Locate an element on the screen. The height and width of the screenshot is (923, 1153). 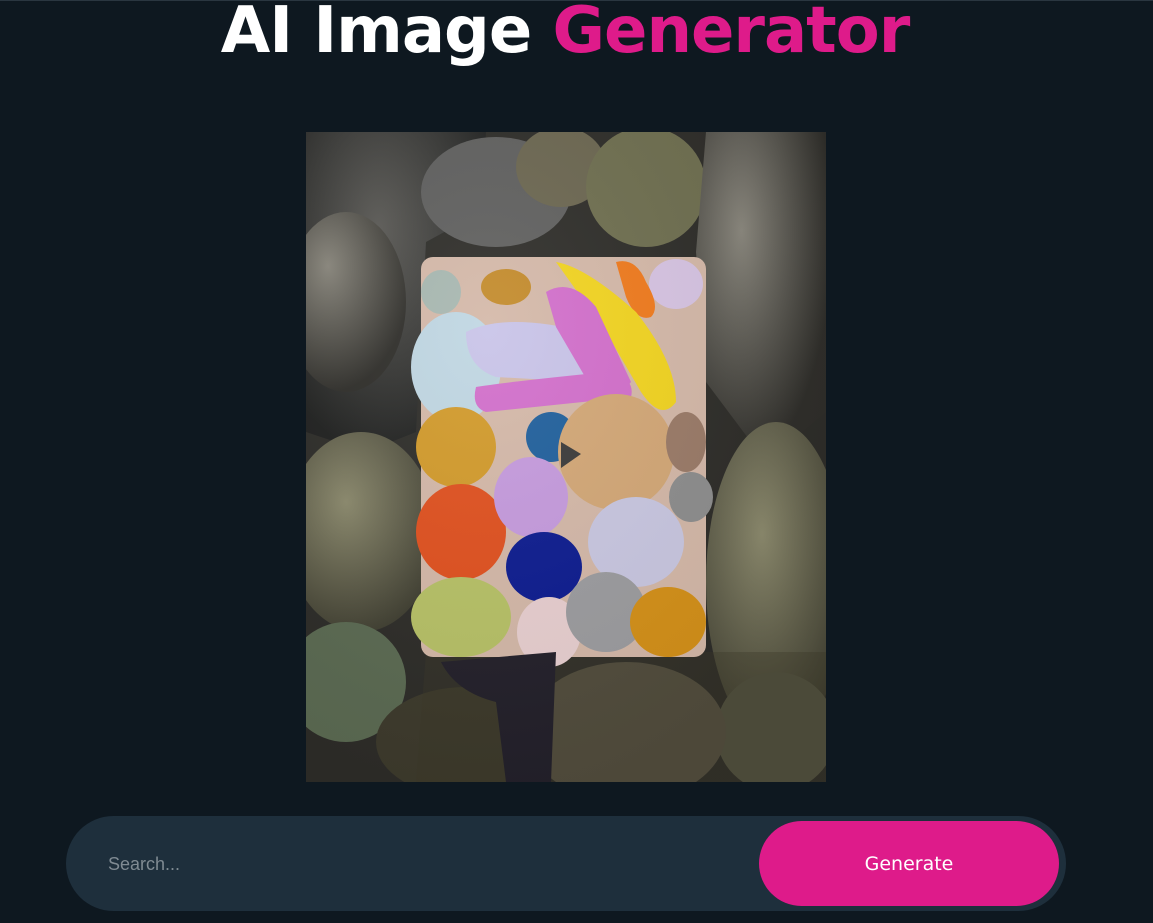
title-accent-text: Generator is located at coordinates (731, 34).